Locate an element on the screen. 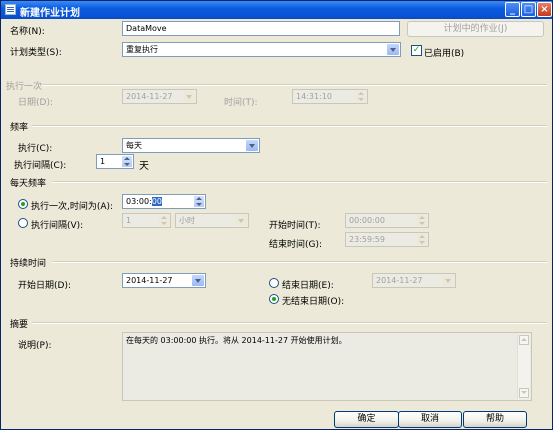 The image size is (553, 430). occurs-once-time-selected: 00 is located at coordinates (156, 201).